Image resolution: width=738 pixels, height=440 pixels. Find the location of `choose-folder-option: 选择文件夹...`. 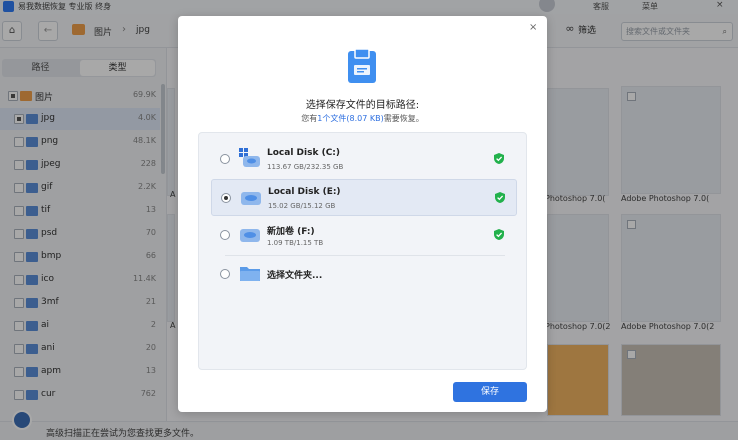

choose-folder-option: 选择文件夹... is located at coordinates (364, 274).